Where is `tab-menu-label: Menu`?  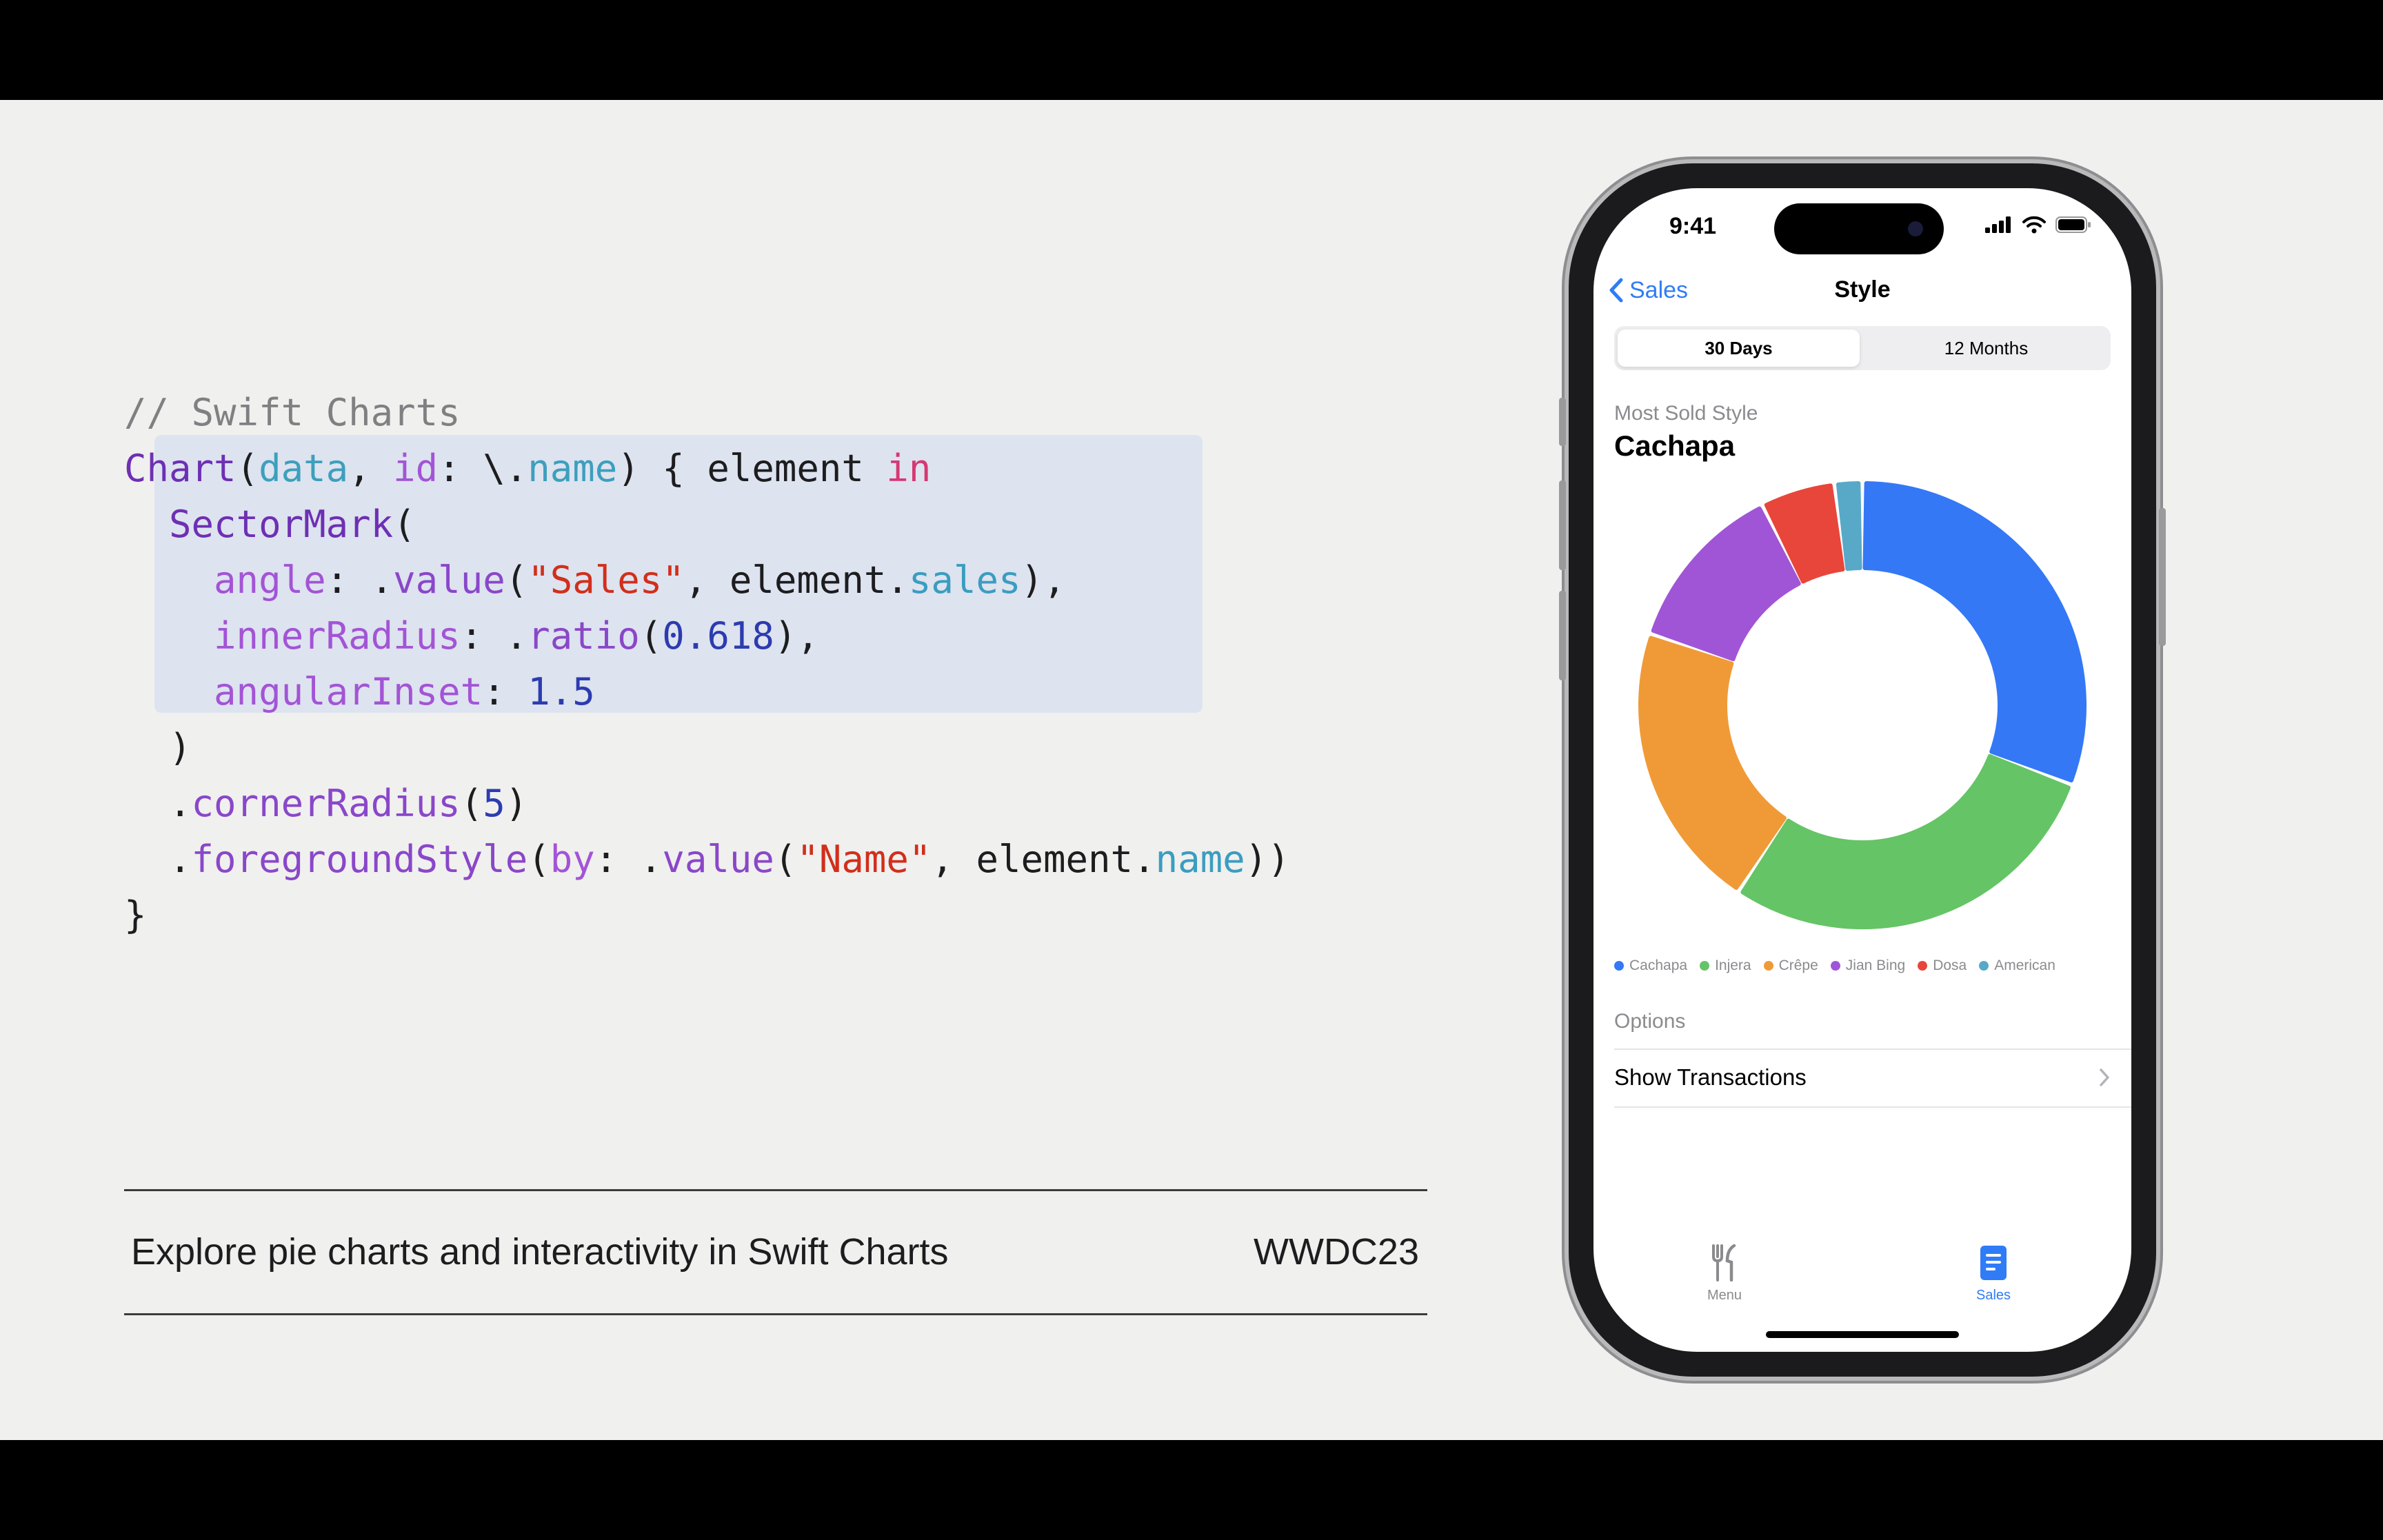 tab-menu-label: Menu is located at coordinates (1724, 1296).